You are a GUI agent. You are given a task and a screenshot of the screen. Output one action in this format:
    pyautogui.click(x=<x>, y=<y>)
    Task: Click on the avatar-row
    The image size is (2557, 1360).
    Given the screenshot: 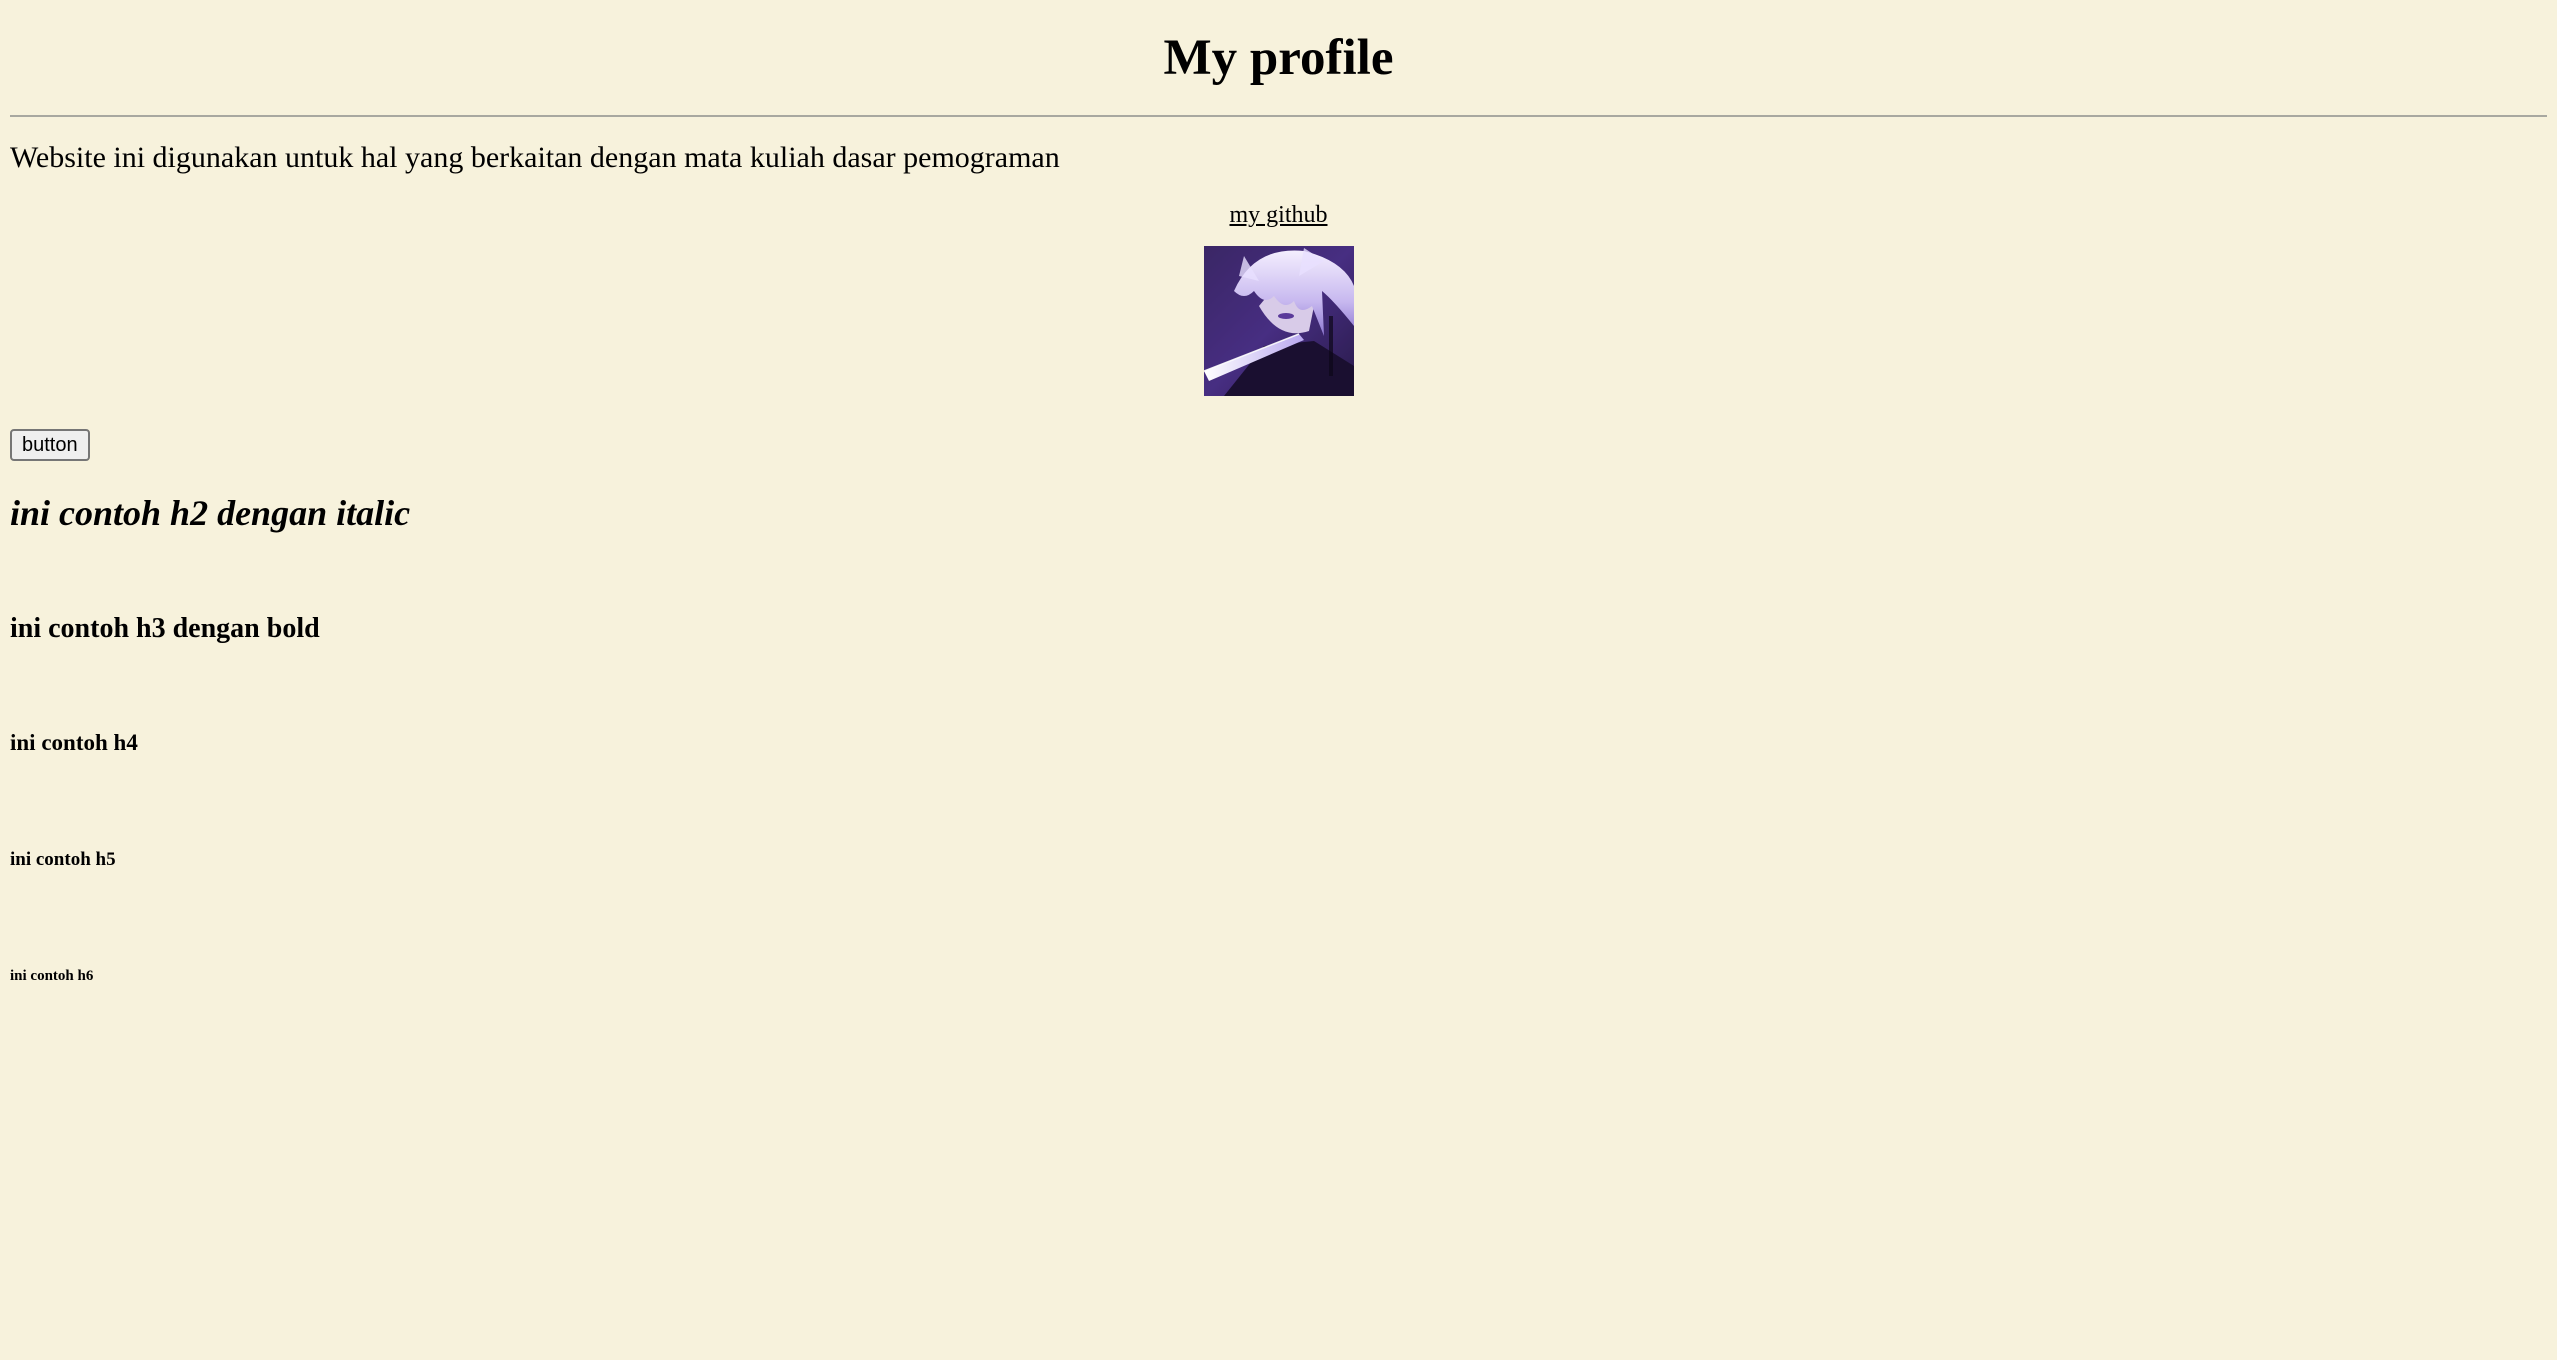 What is the action you would take?
    pyautogui.click(x=1278, y=321)
    